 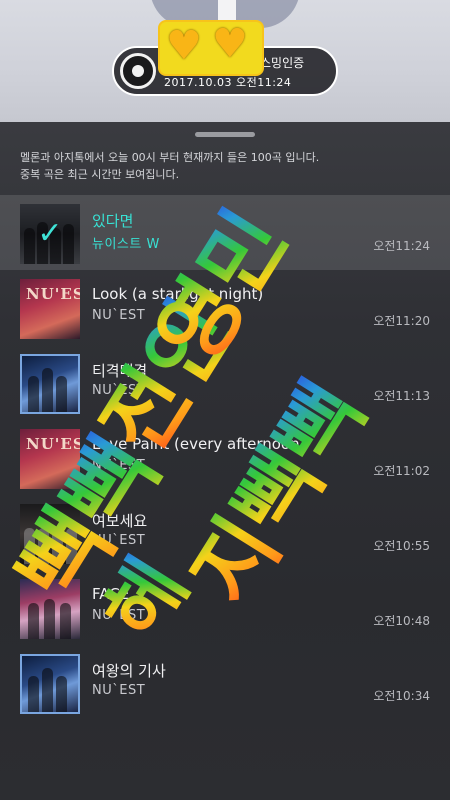 What do you see at coordinates (225, 607) in the screenshot?
I see `song-row: FACE NU`EST 오전10:48` at bounding box center [225, 607].